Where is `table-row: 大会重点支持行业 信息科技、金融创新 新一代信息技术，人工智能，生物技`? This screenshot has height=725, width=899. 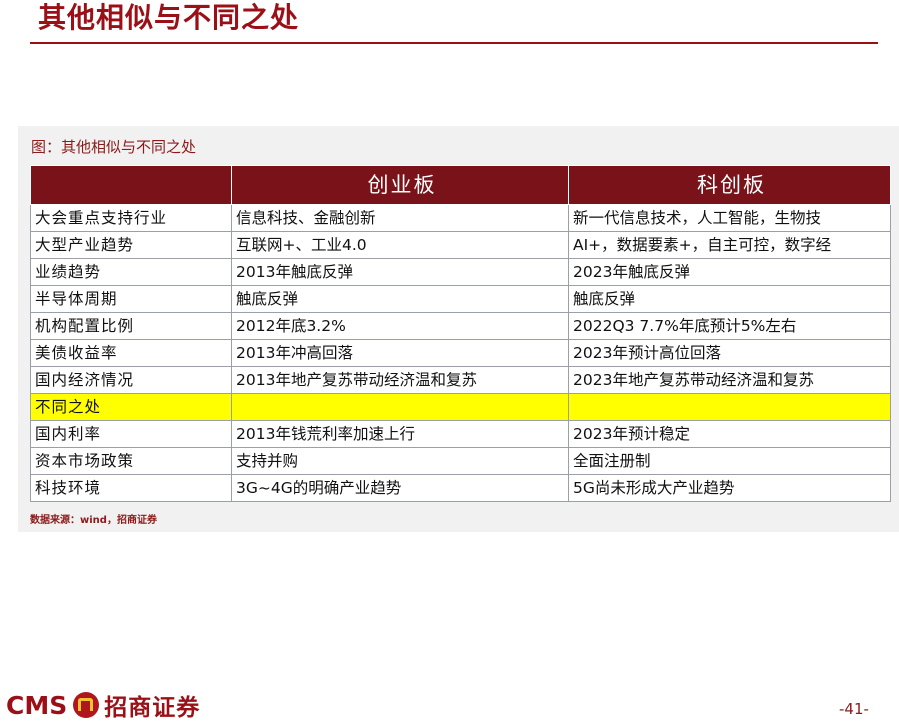
table-row: 大会重点支持行业 信息科技、金融创新 新一代信息技术，人工智能，生物技 is located at coordinates (460, 218).